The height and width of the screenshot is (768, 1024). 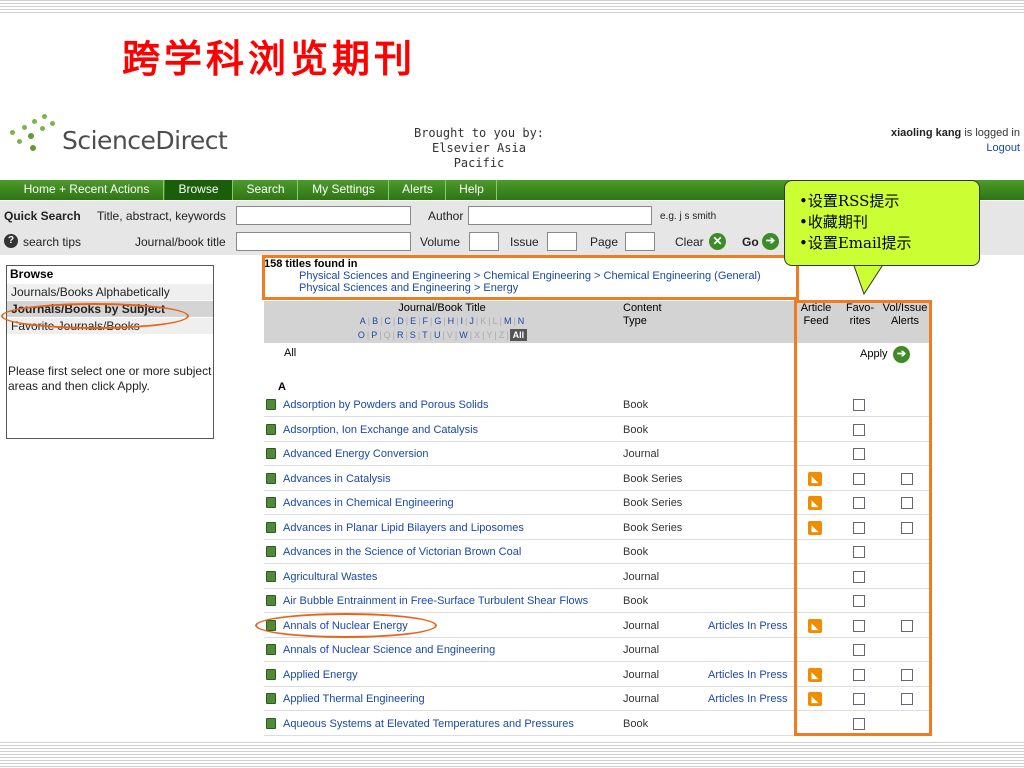 What do you see at coordinates (87, 190) in the screenshot?
I see `tab-home: Home + Recent Actions` at bounding box center [87, 190].